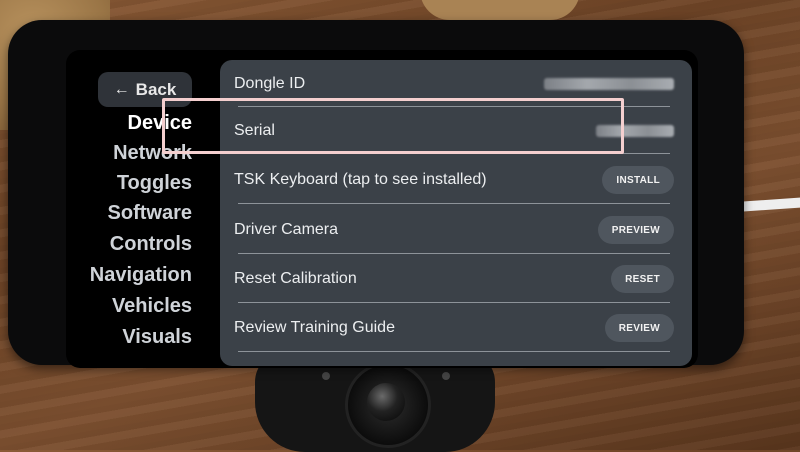 This screenshot has height=452, width=800. Describe the element at coordinates (454, 279) in the screenshot. I see `reset-calibration-row: Reset Calibration RESET` at that location.